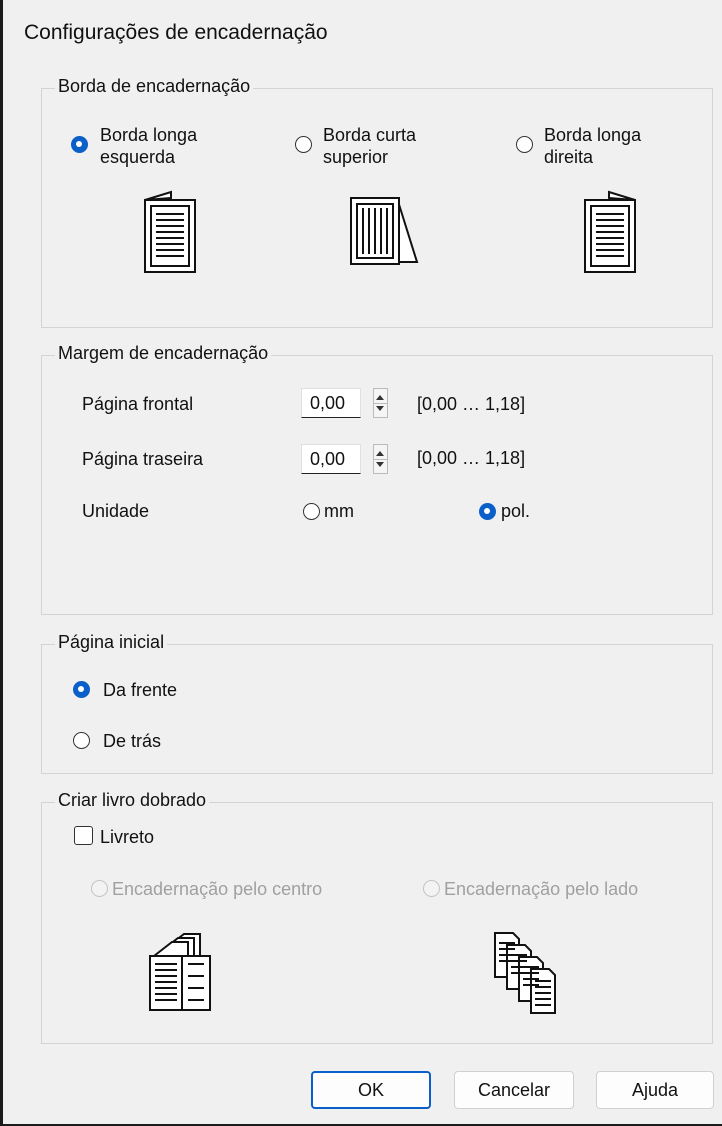  I want to click on front-page-margin-input: 0,00, so click(331, 403).